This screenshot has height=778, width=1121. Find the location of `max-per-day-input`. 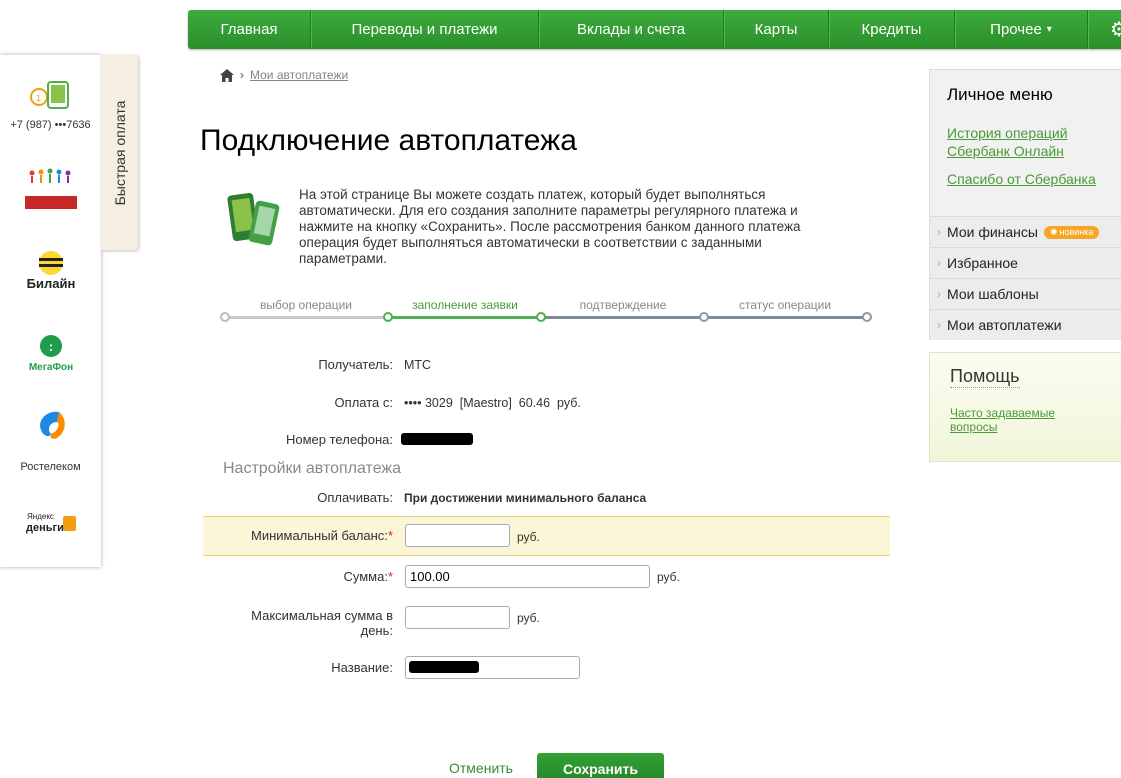

max-per-day-input is located at coordinates (457, 617).